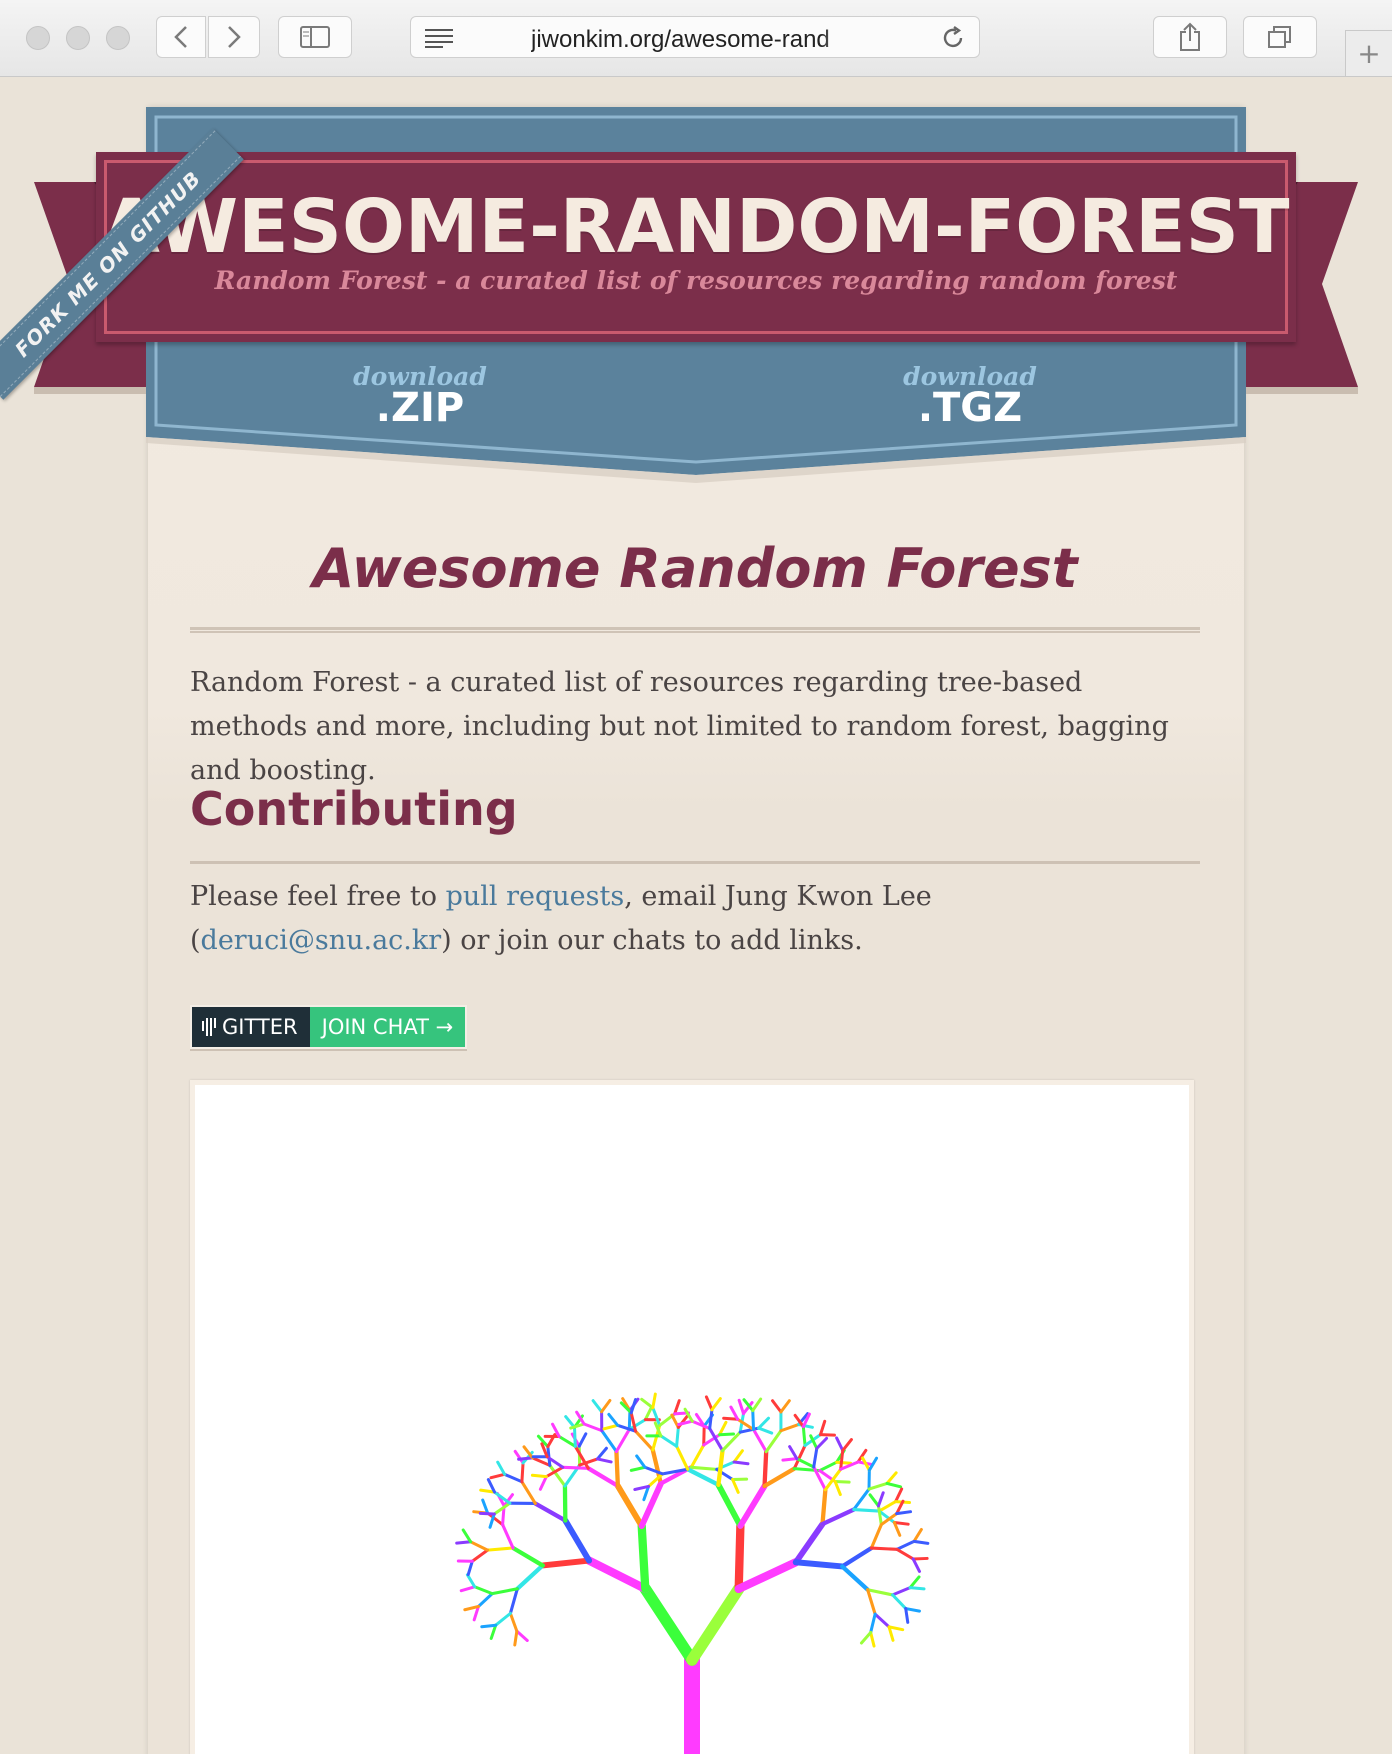  Describe the element at coordinates (535, 896) in the screenshot. I see `pull-requests-link: pull requests` at that location.